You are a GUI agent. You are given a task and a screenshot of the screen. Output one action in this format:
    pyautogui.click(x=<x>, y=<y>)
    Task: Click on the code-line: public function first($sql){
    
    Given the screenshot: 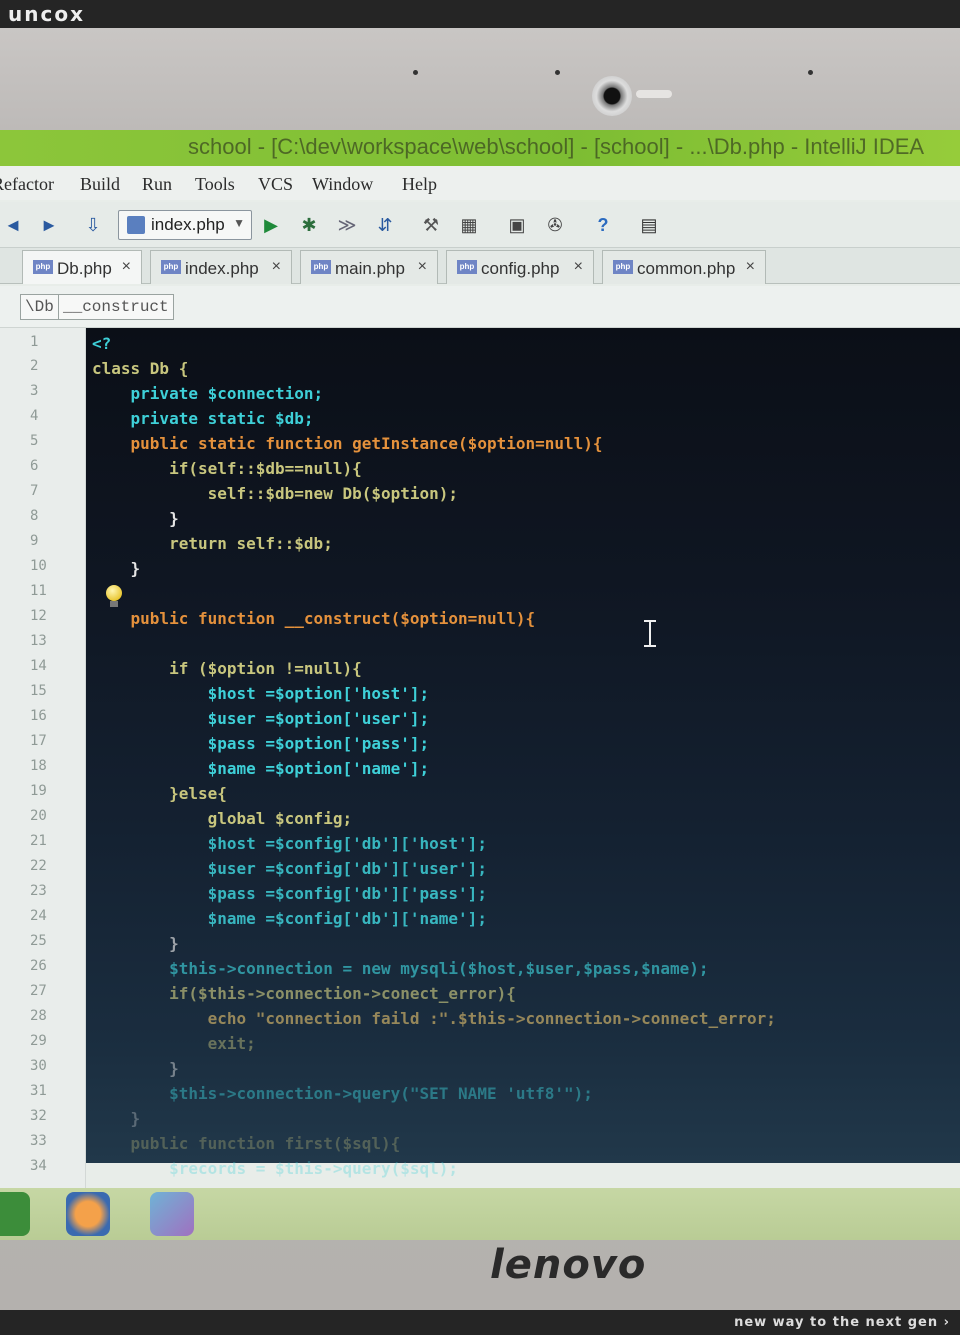 What is the action you would take?
    pyautogui.click(x=246, y=1143)
    